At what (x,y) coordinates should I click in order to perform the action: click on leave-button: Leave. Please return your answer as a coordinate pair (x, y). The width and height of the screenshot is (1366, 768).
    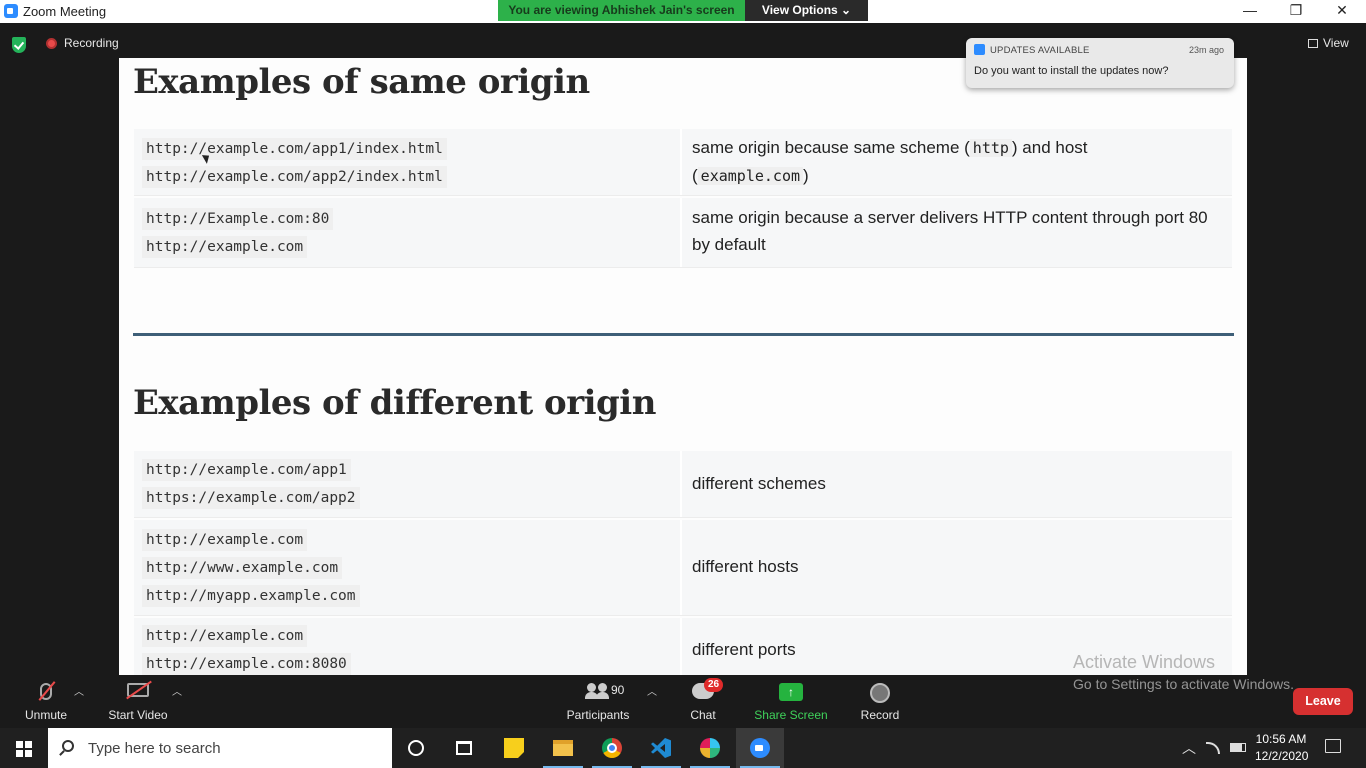
    Looking at the image, I should click on (1323, 701).